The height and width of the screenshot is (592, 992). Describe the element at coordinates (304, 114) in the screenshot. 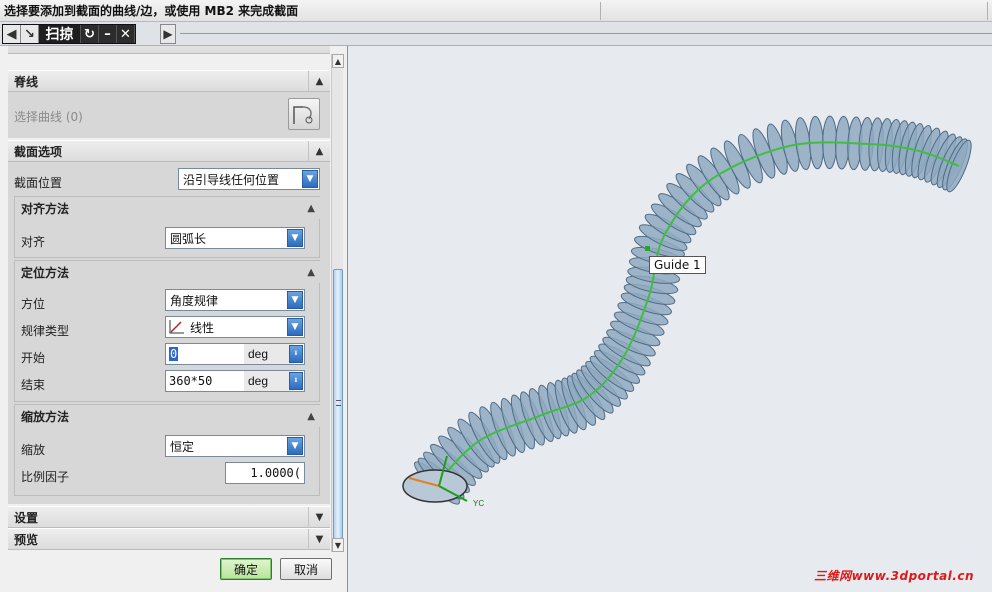

I see `curve-select-icon` at that location.